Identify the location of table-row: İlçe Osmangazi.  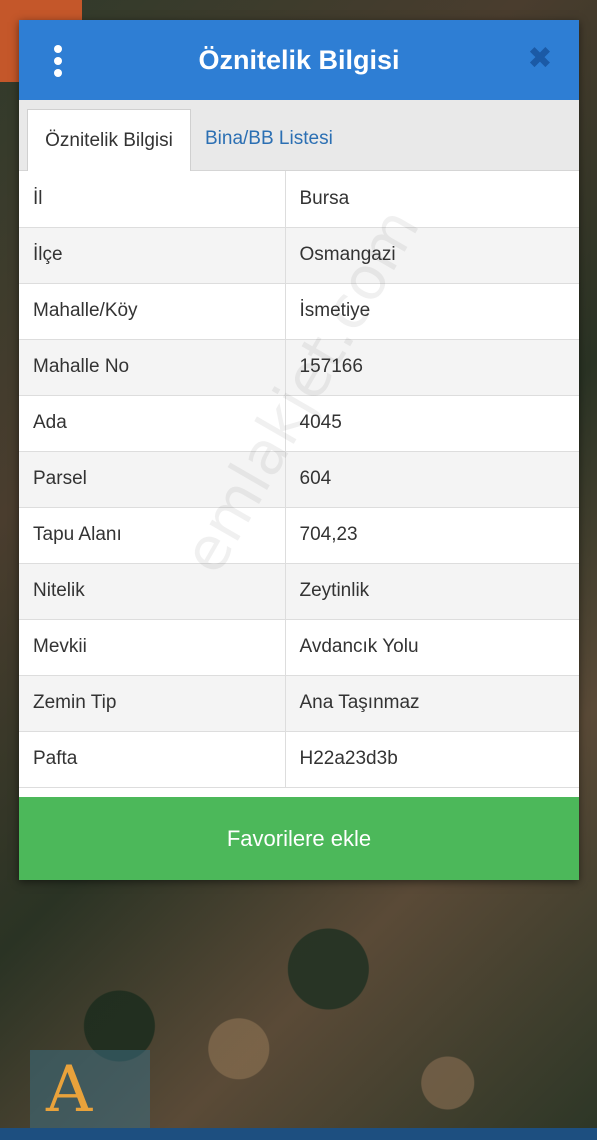
(299, 255).